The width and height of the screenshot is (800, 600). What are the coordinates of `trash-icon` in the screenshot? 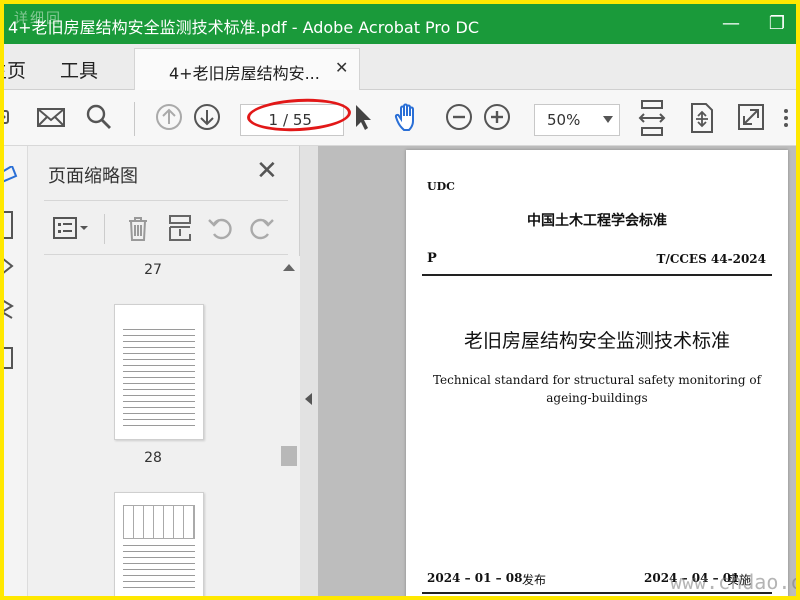 It's located at (138, 230).